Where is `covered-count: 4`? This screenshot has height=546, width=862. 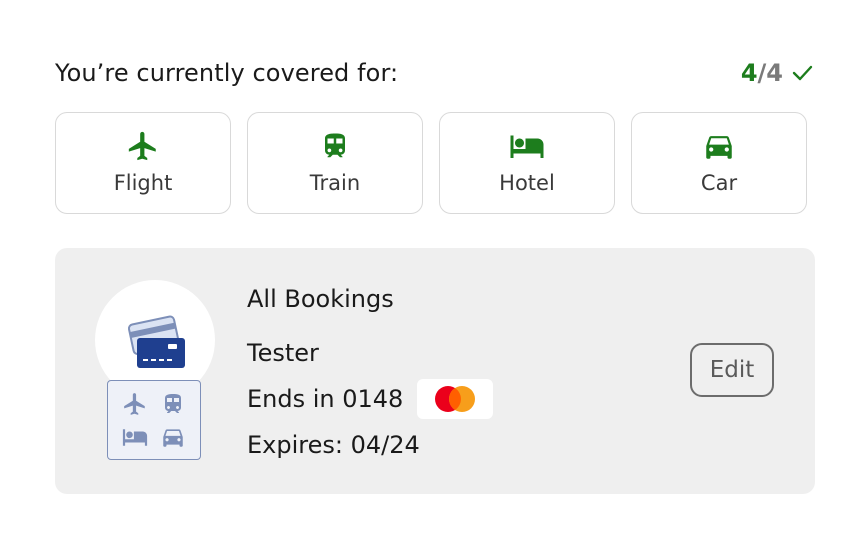
covered-count: 4 is located at coordinates (749, 73).